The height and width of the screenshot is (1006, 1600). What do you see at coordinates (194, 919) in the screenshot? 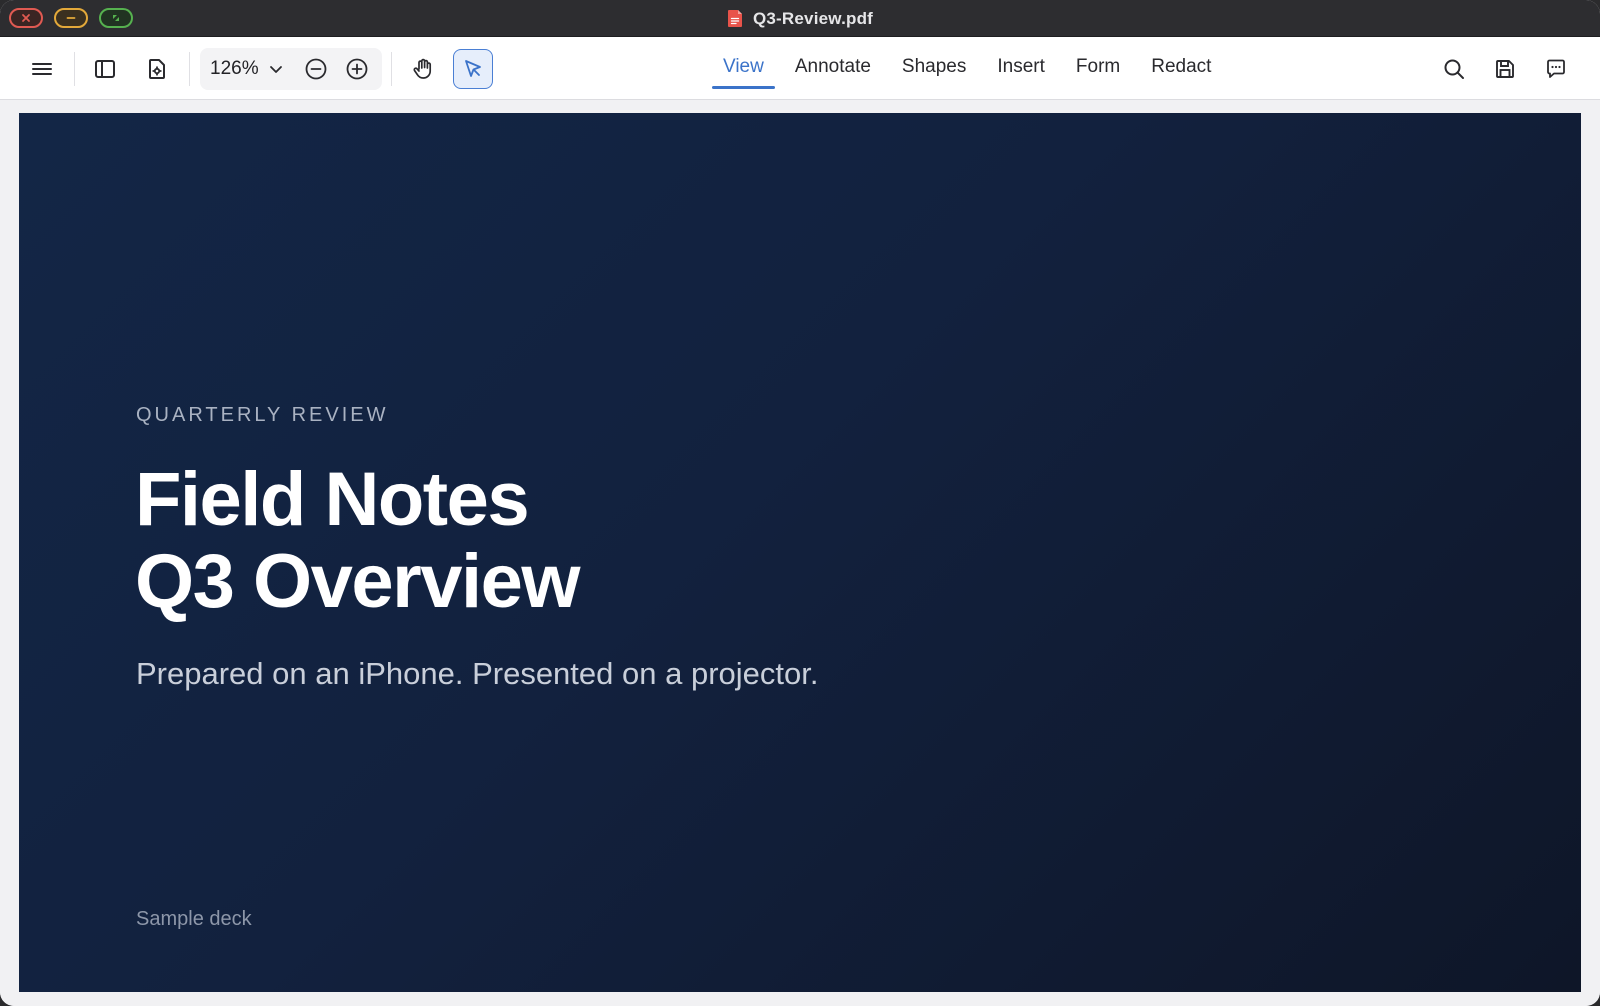
I see `slide-footer-note: Sample deck` at bounding box center [194, 919].